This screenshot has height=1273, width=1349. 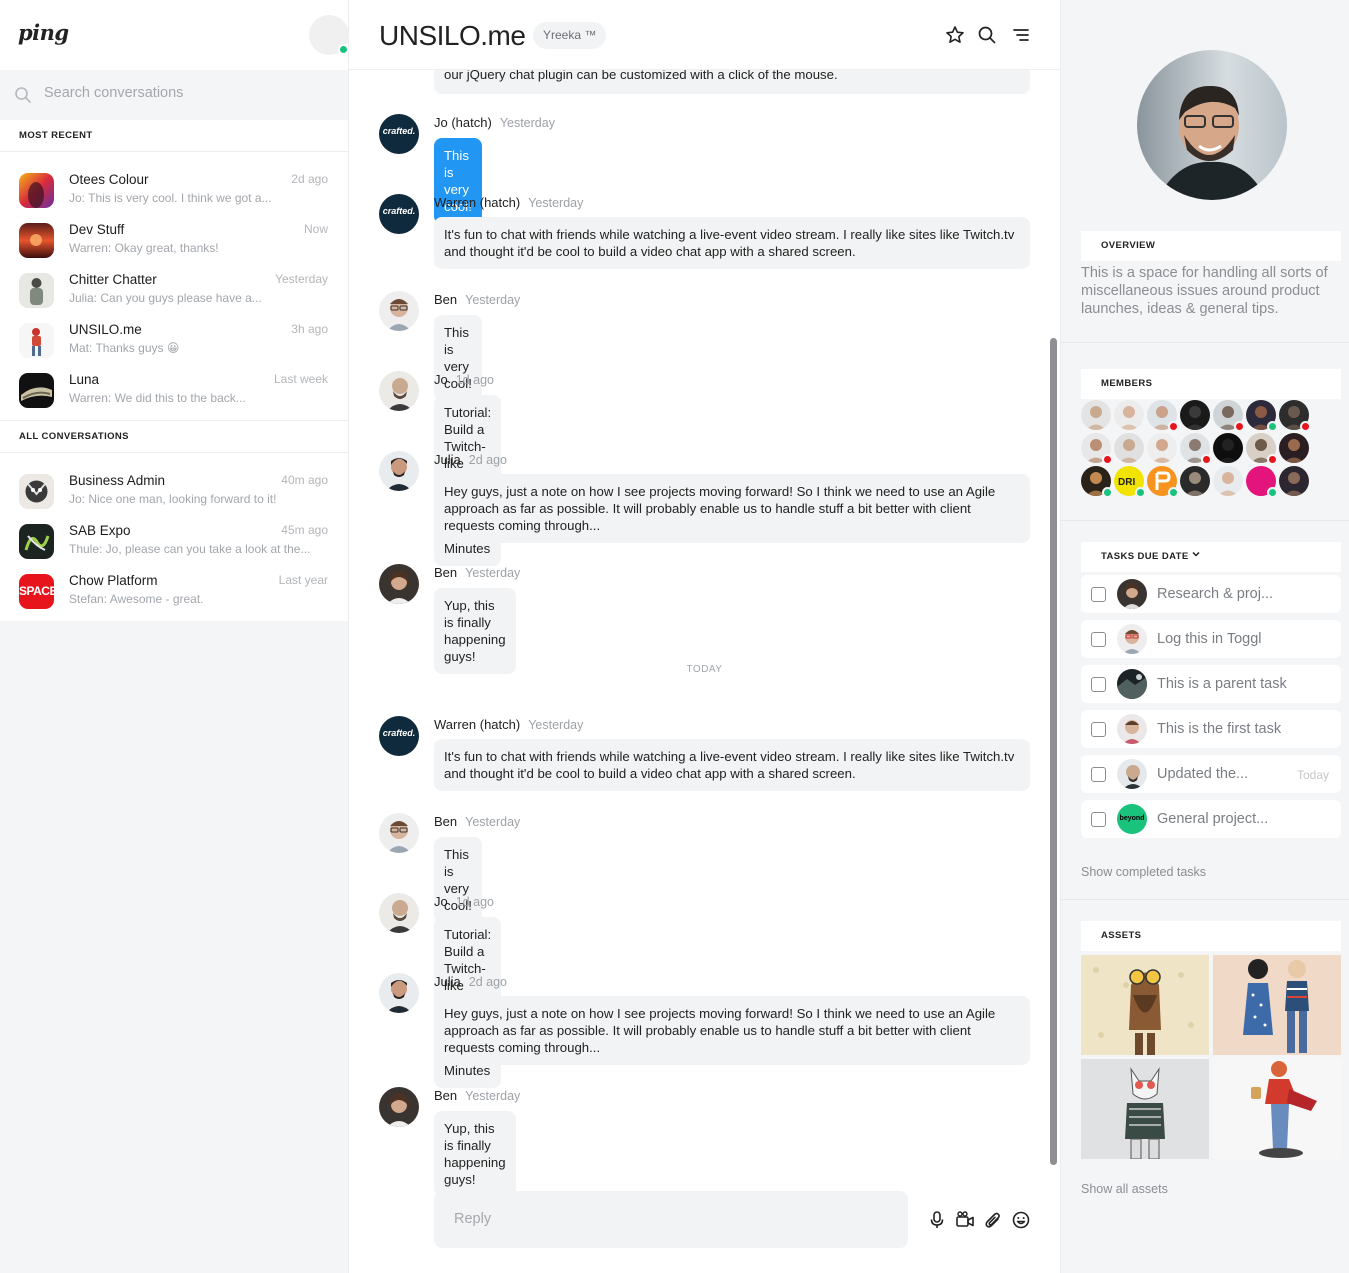 I want to click on tasks-heading-label: TASKS DUE DATE, so click(x=1145, y=556).